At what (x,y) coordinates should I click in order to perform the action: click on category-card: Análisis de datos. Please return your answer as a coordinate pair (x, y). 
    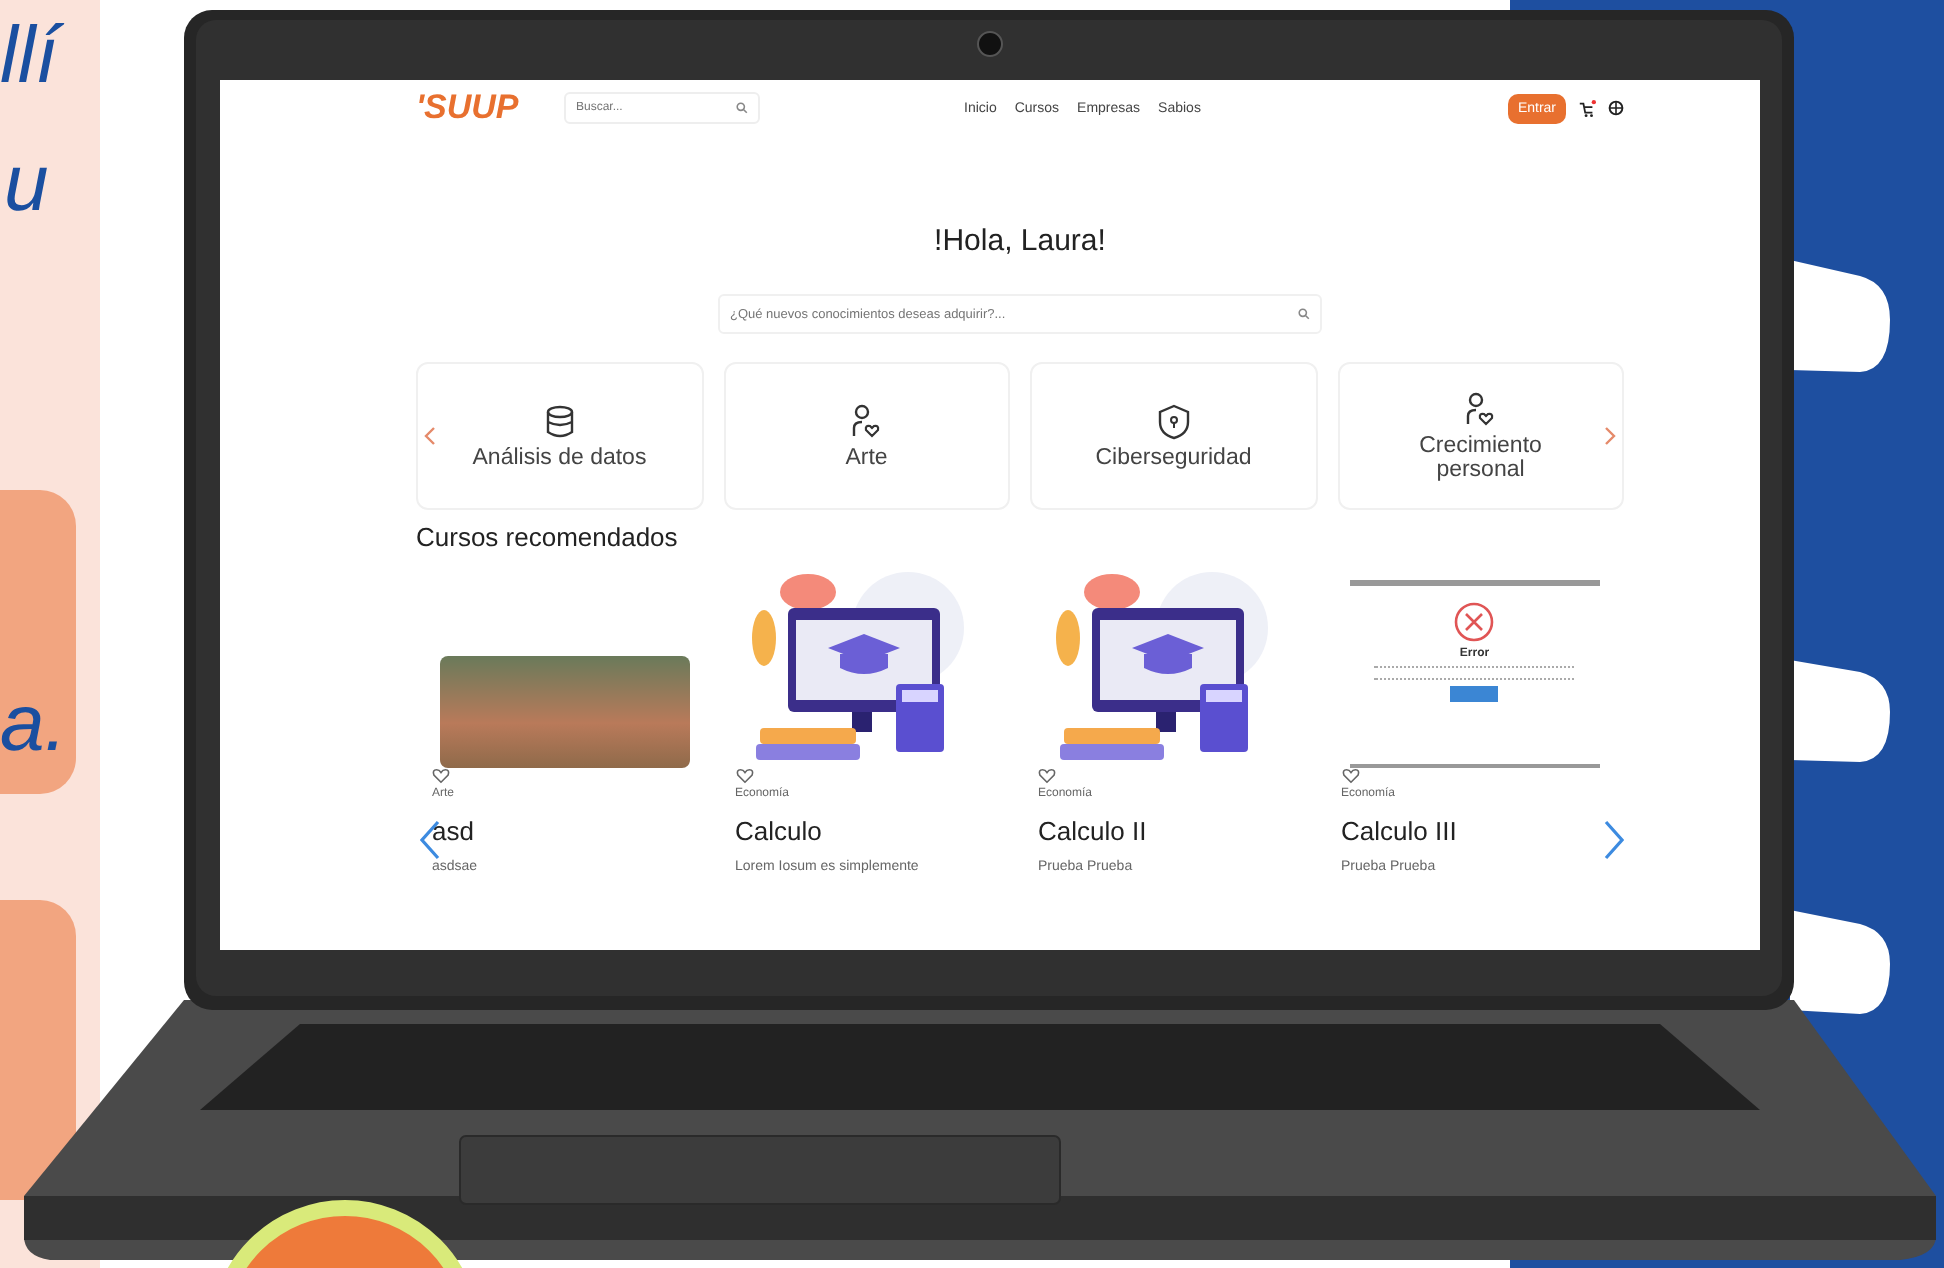
    Looking at the image, I should click on (559, 436).